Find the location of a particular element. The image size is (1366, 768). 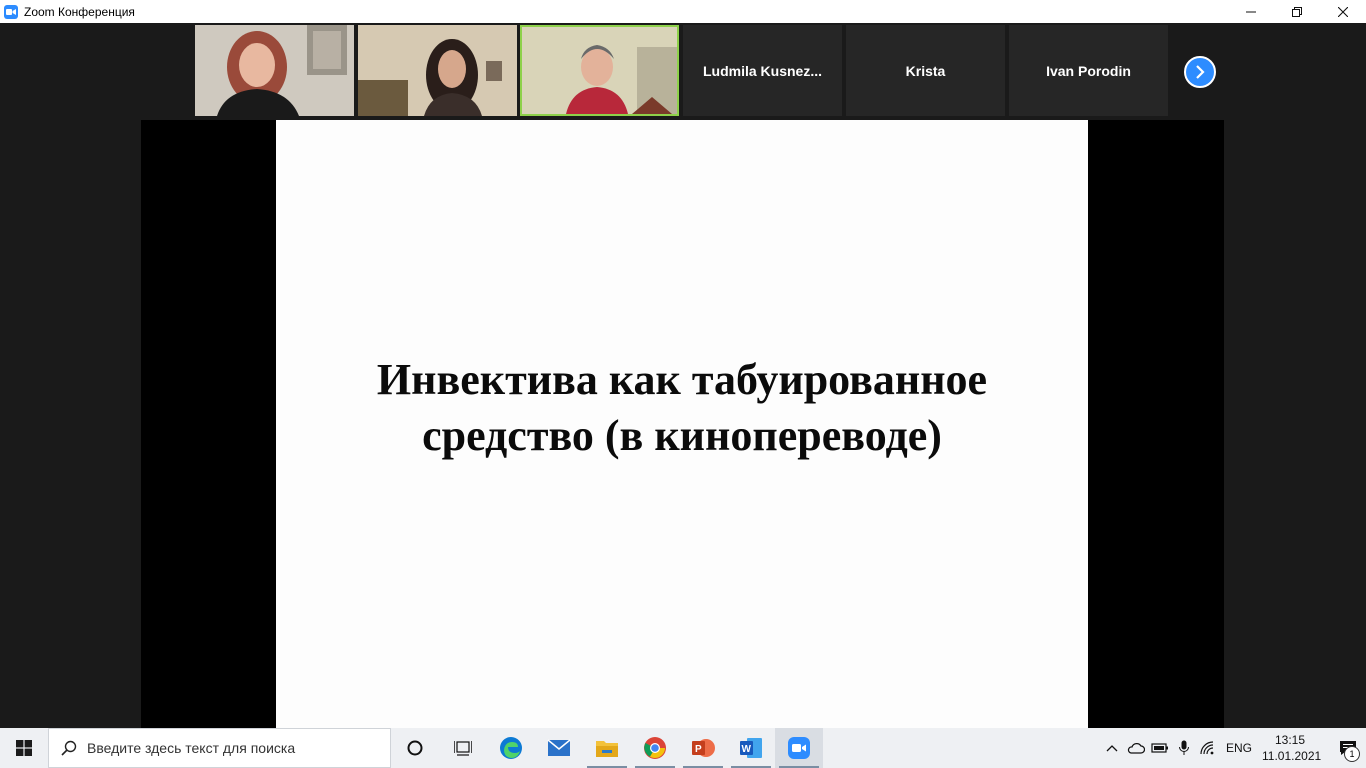

next-page-button is located at coordinates (1200, 72).